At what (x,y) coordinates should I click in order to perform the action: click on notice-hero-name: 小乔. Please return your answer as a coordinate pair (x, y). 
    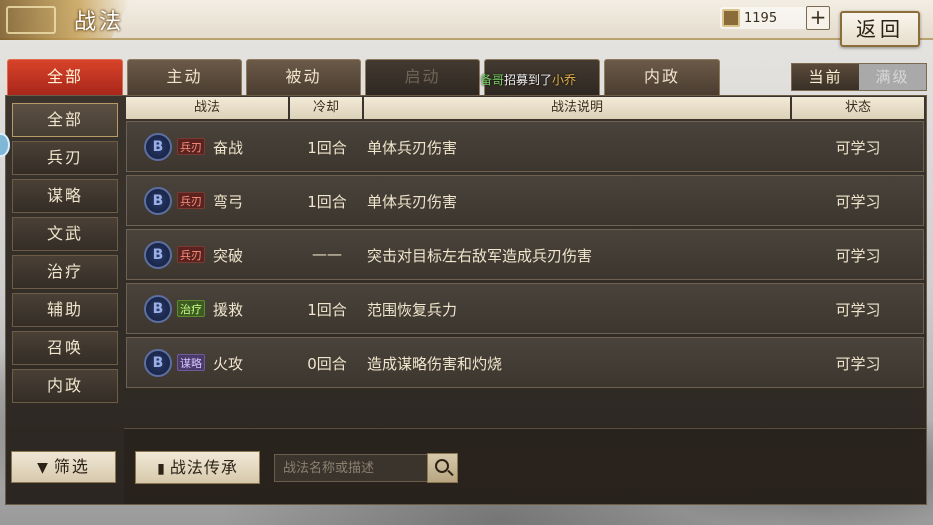
    Looking at the image, I should click on (564, 80).